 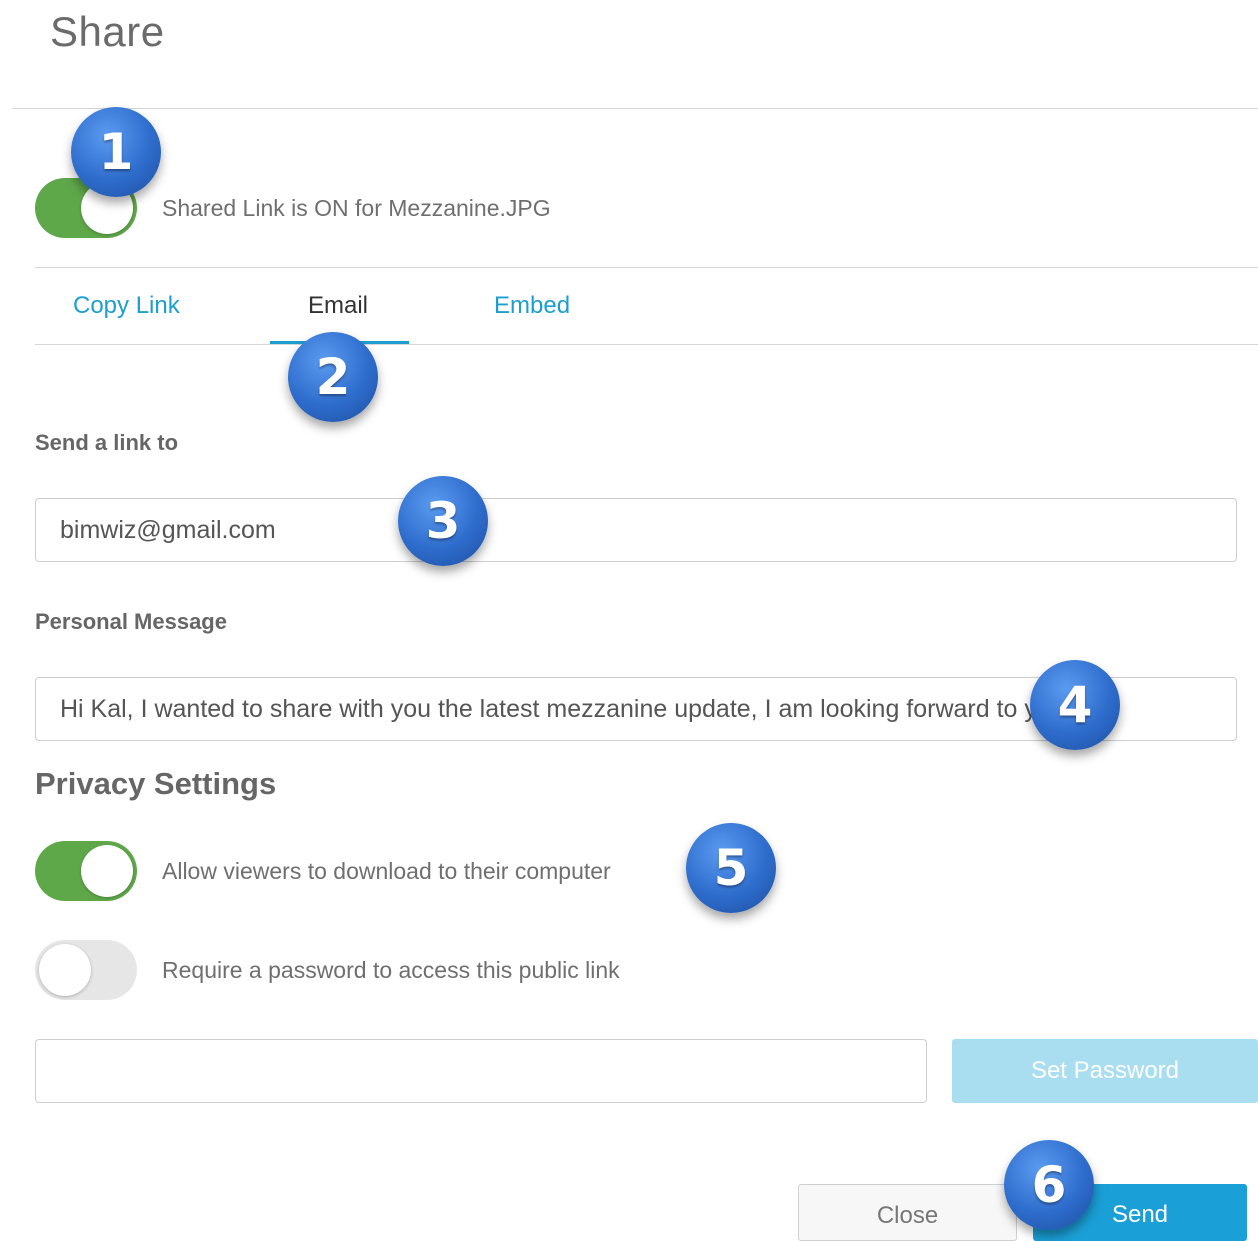 What do you see at coordinates (481, 1071) in the screenshot?
I see `password-input` at bounding box center [481, 1071].